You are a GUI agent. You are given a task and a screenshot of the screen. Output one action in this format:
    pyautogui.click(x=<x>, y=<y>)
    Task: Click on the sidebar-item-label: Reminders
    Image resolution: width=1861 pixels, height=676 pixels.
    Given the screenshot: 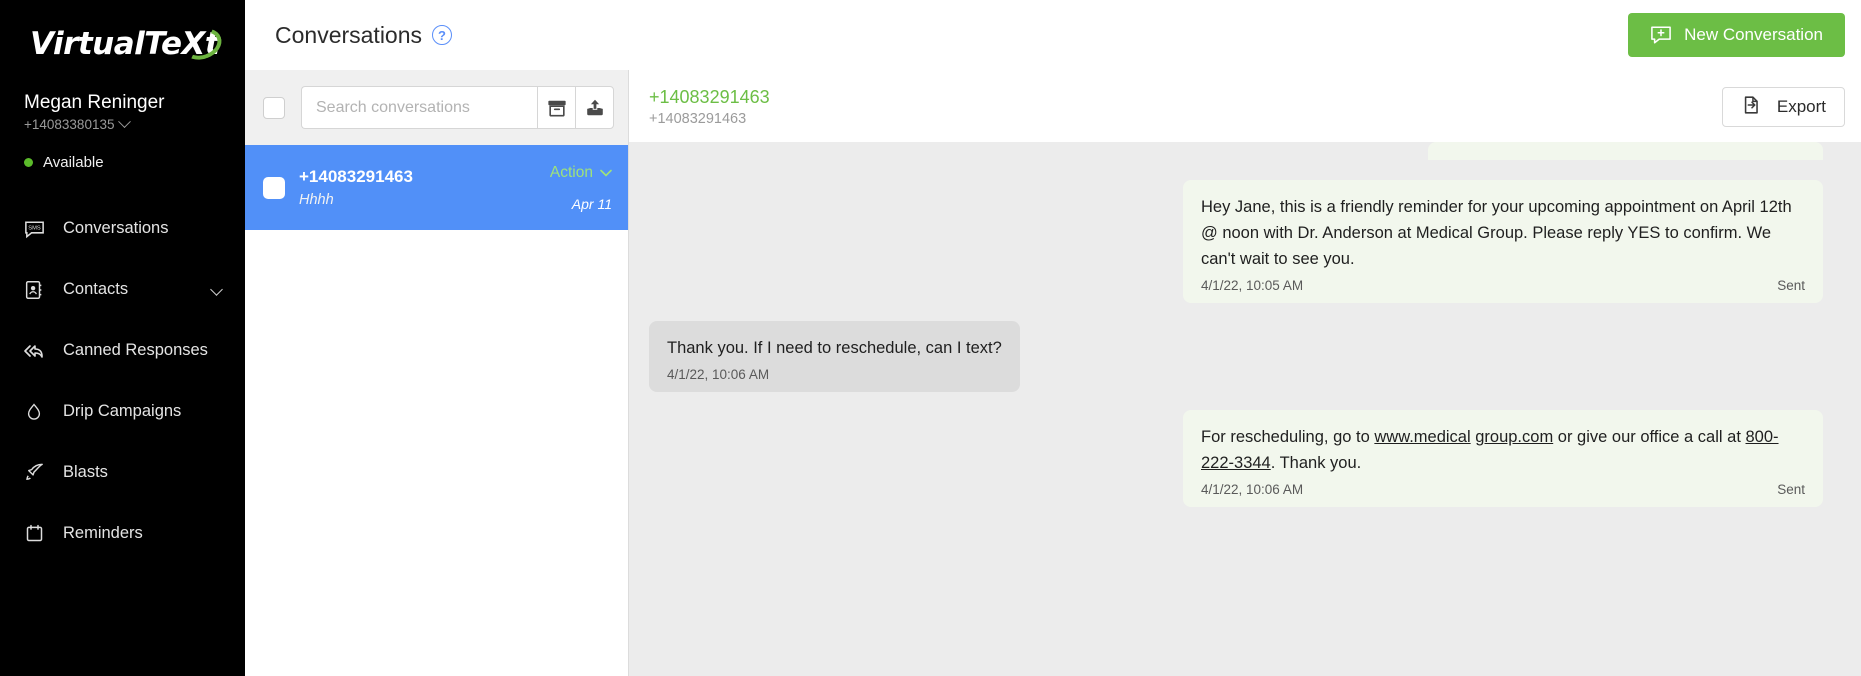 What is the action you would take?
    pyautogui.click(x=103, y=533)
    